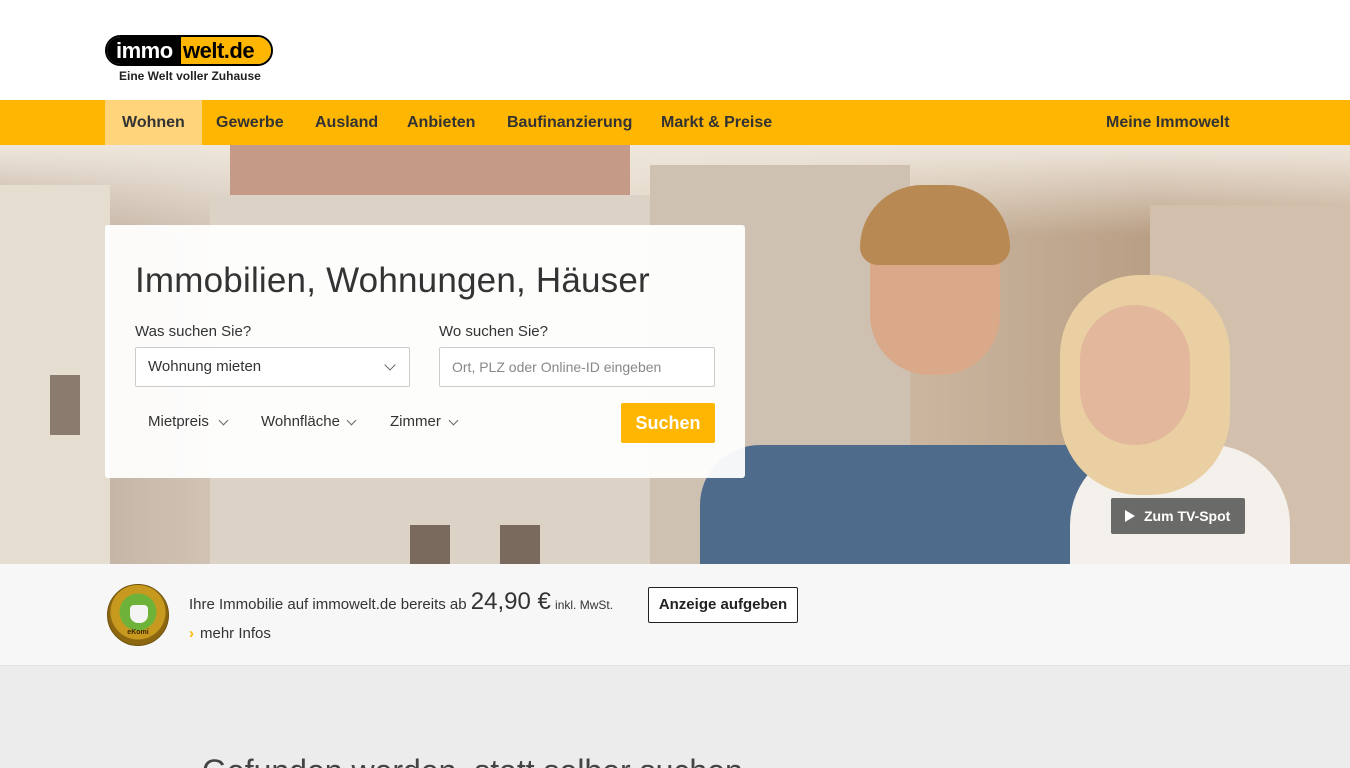  I want to click on nav-item-ausland: Ausland, so click(346, 122).